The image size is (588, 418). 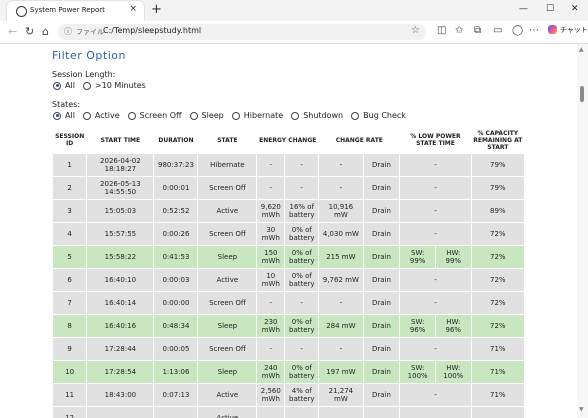 I want to click on header-capacity-remaining: % CAPACITY REMAINING AT START, so click(x=497, y=140).